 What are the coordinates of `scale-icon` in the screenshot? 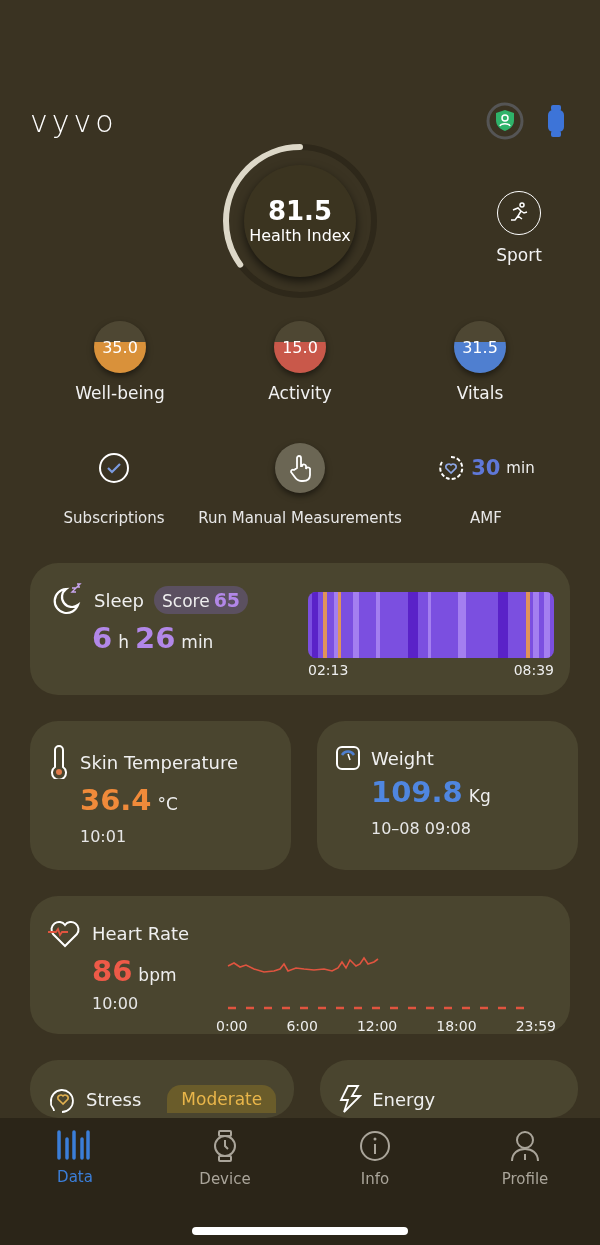 It's located at (348, 758).